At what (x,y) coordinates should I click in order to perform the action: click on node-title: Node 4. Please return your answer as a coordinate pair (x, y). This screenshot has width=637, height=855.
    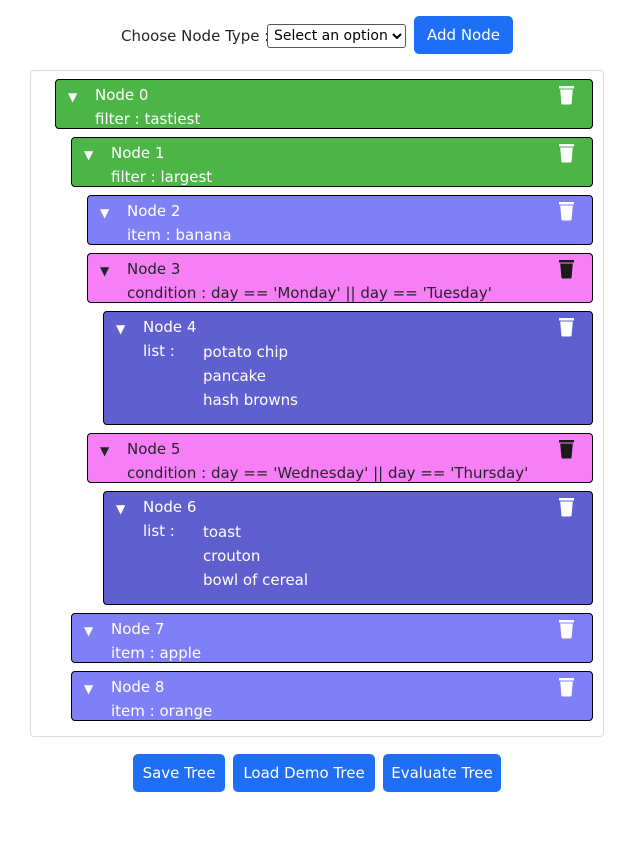
    Looking at the image, I should click on (170, 327).